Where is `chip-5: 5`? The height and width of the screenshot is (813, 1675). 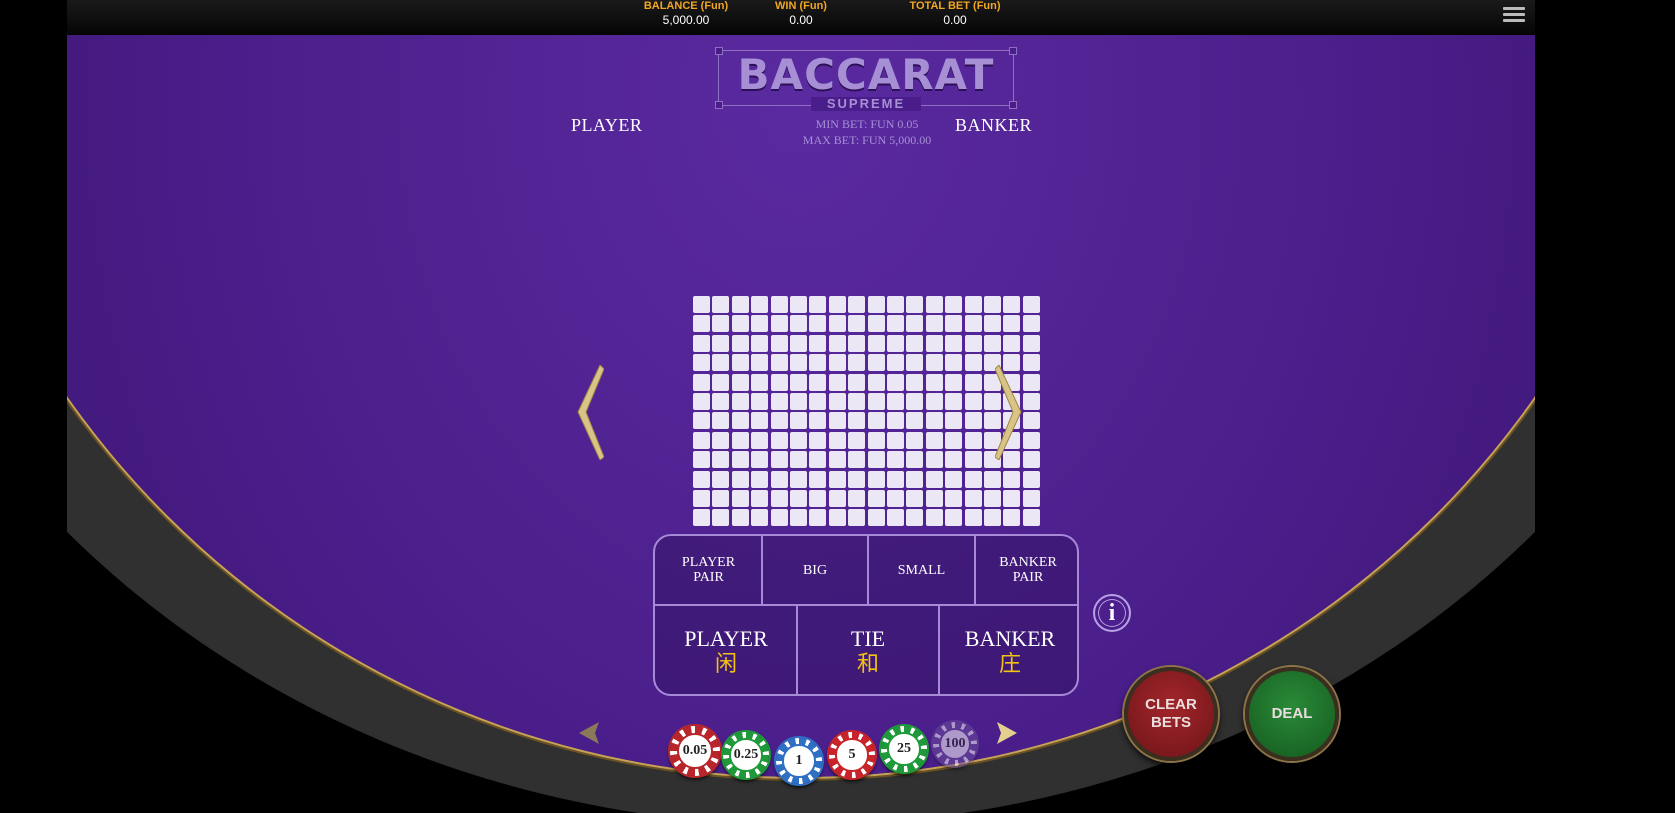
chip-5: 5 is located at coordinates (852, 755).